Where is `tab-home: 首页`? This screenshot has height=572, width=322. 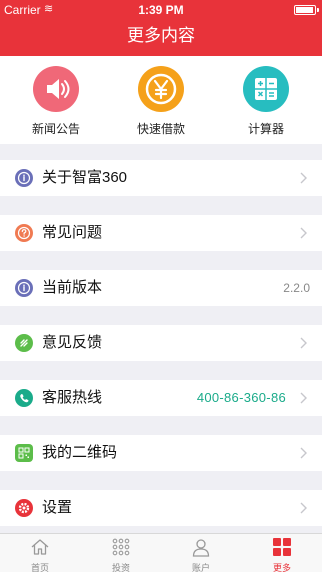 tab-home: 首页 is located at coordinates (40, 553).